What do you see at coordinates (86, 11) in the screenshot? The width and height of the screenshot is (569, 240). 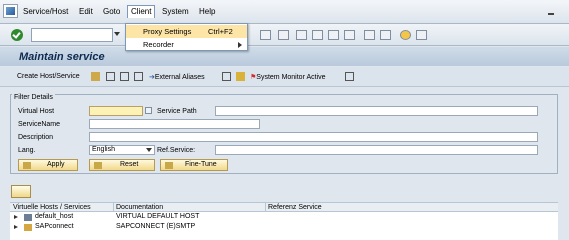 I see `menu-edit: Edit` at bounding box center [86, 11].